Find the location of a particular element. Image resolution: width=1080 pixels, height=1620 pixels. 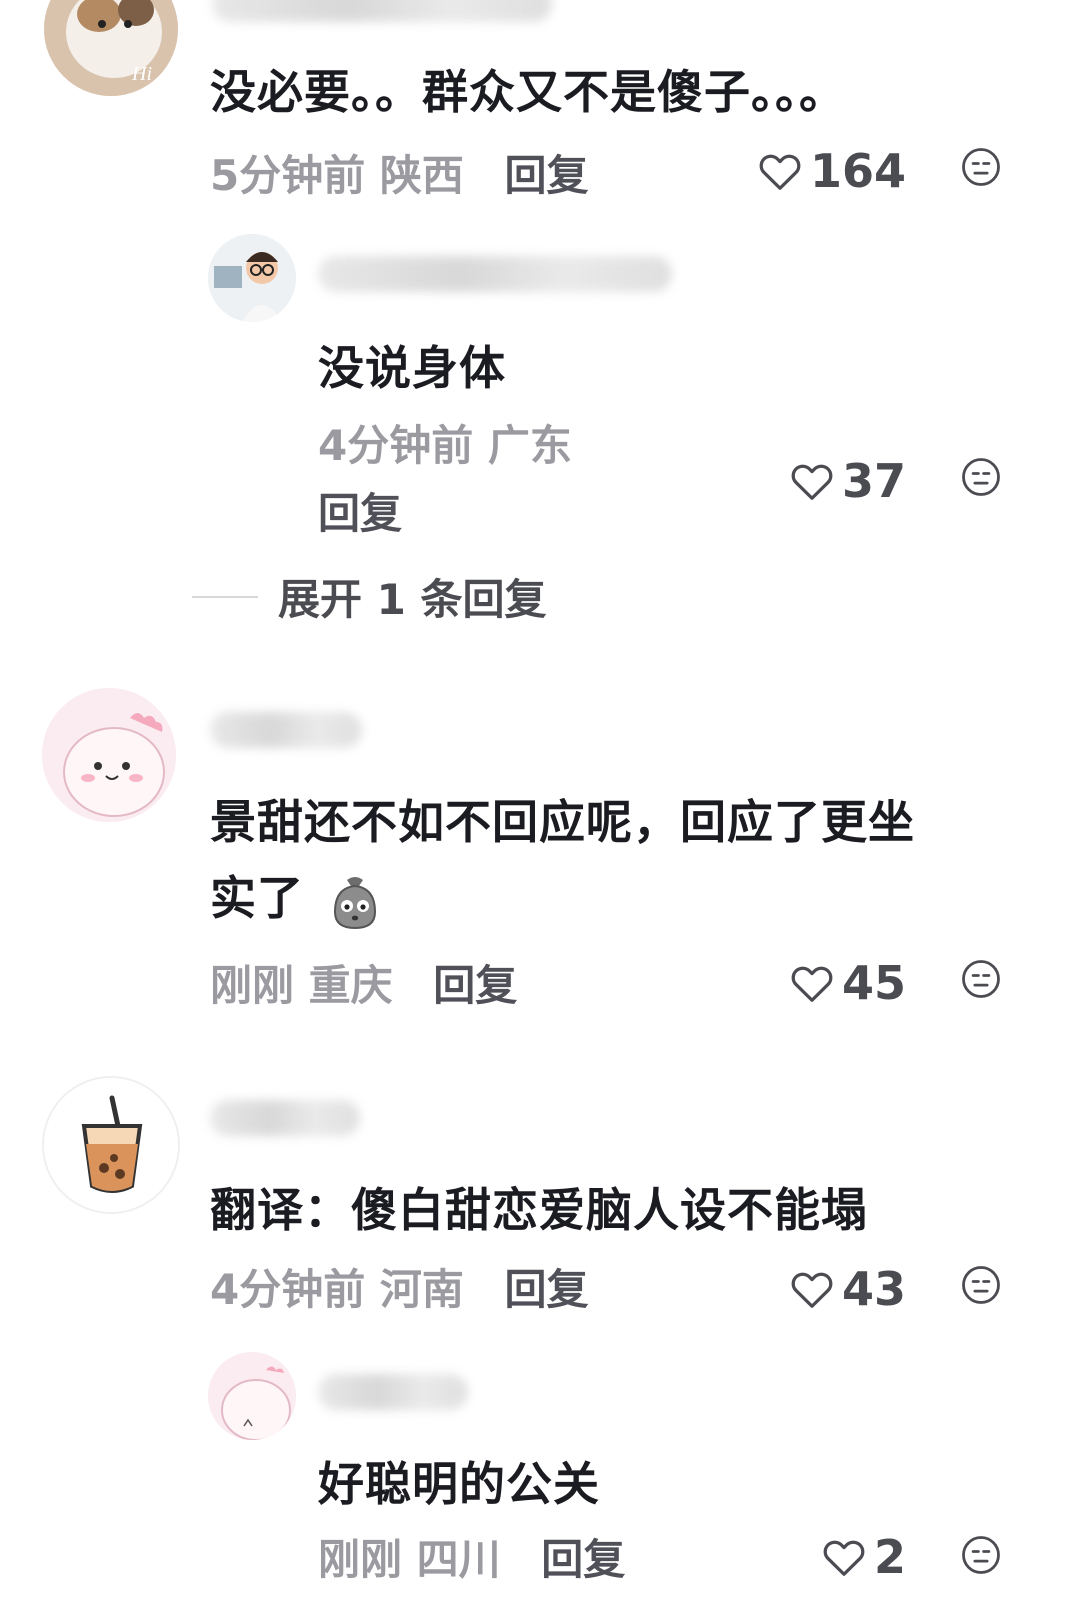

comment-meta: 4分钟前 河南 回复 is located at coordinates (399, 1286).